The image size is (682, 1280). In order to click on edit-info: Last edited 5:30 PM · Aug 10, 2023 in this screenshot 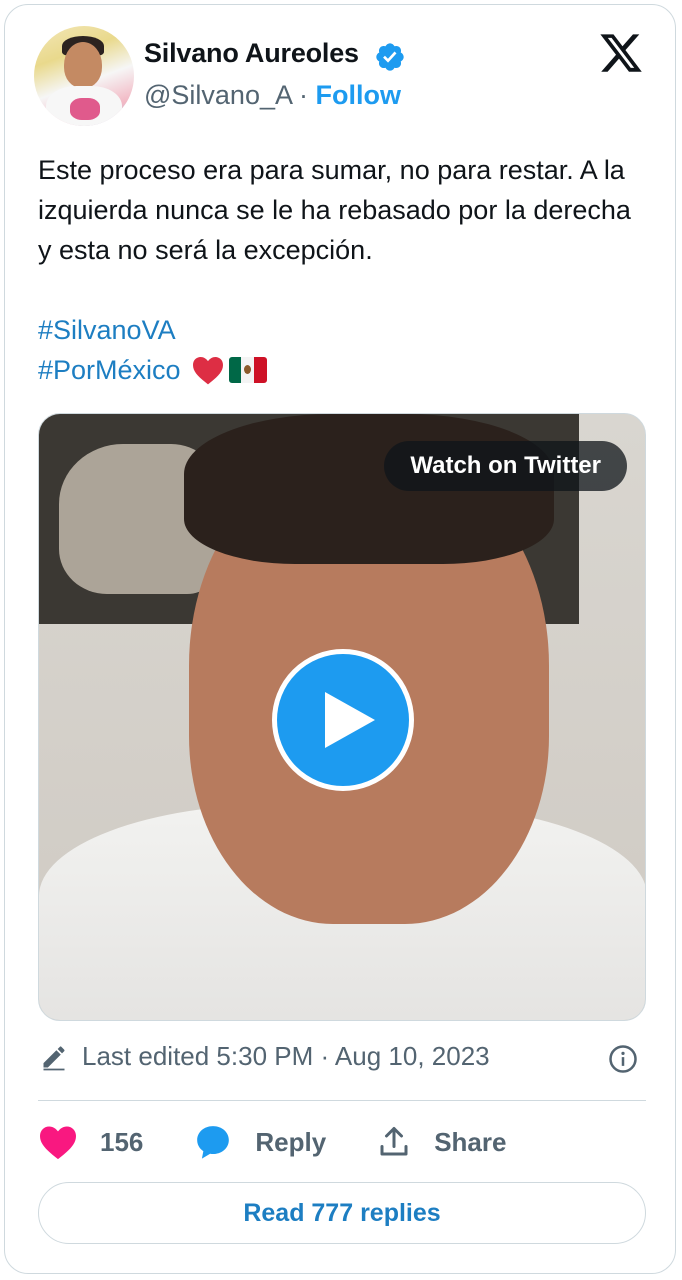, I will do `click(265, 1056)`.